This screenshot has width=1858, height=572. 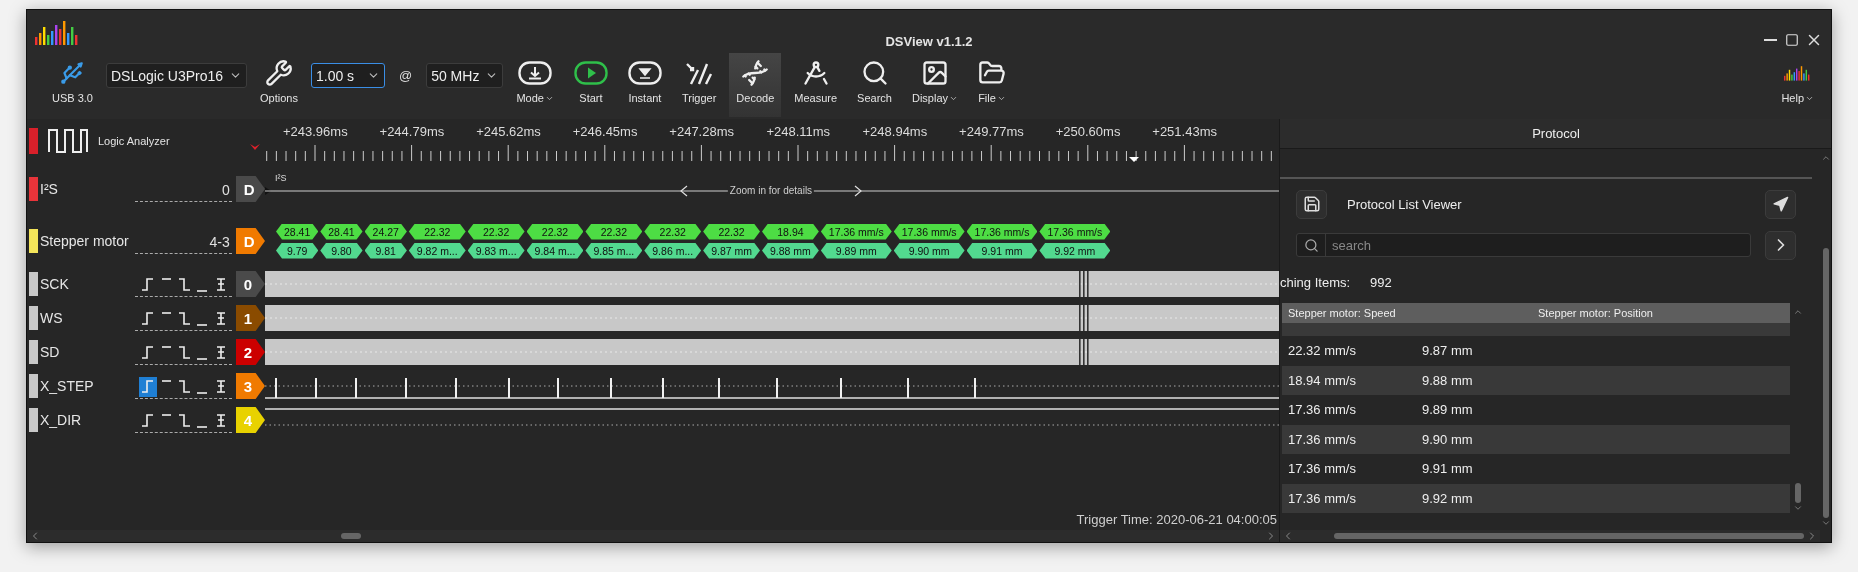 I want to click on annotation-chip: 28.41, so click(x=297, y=231).